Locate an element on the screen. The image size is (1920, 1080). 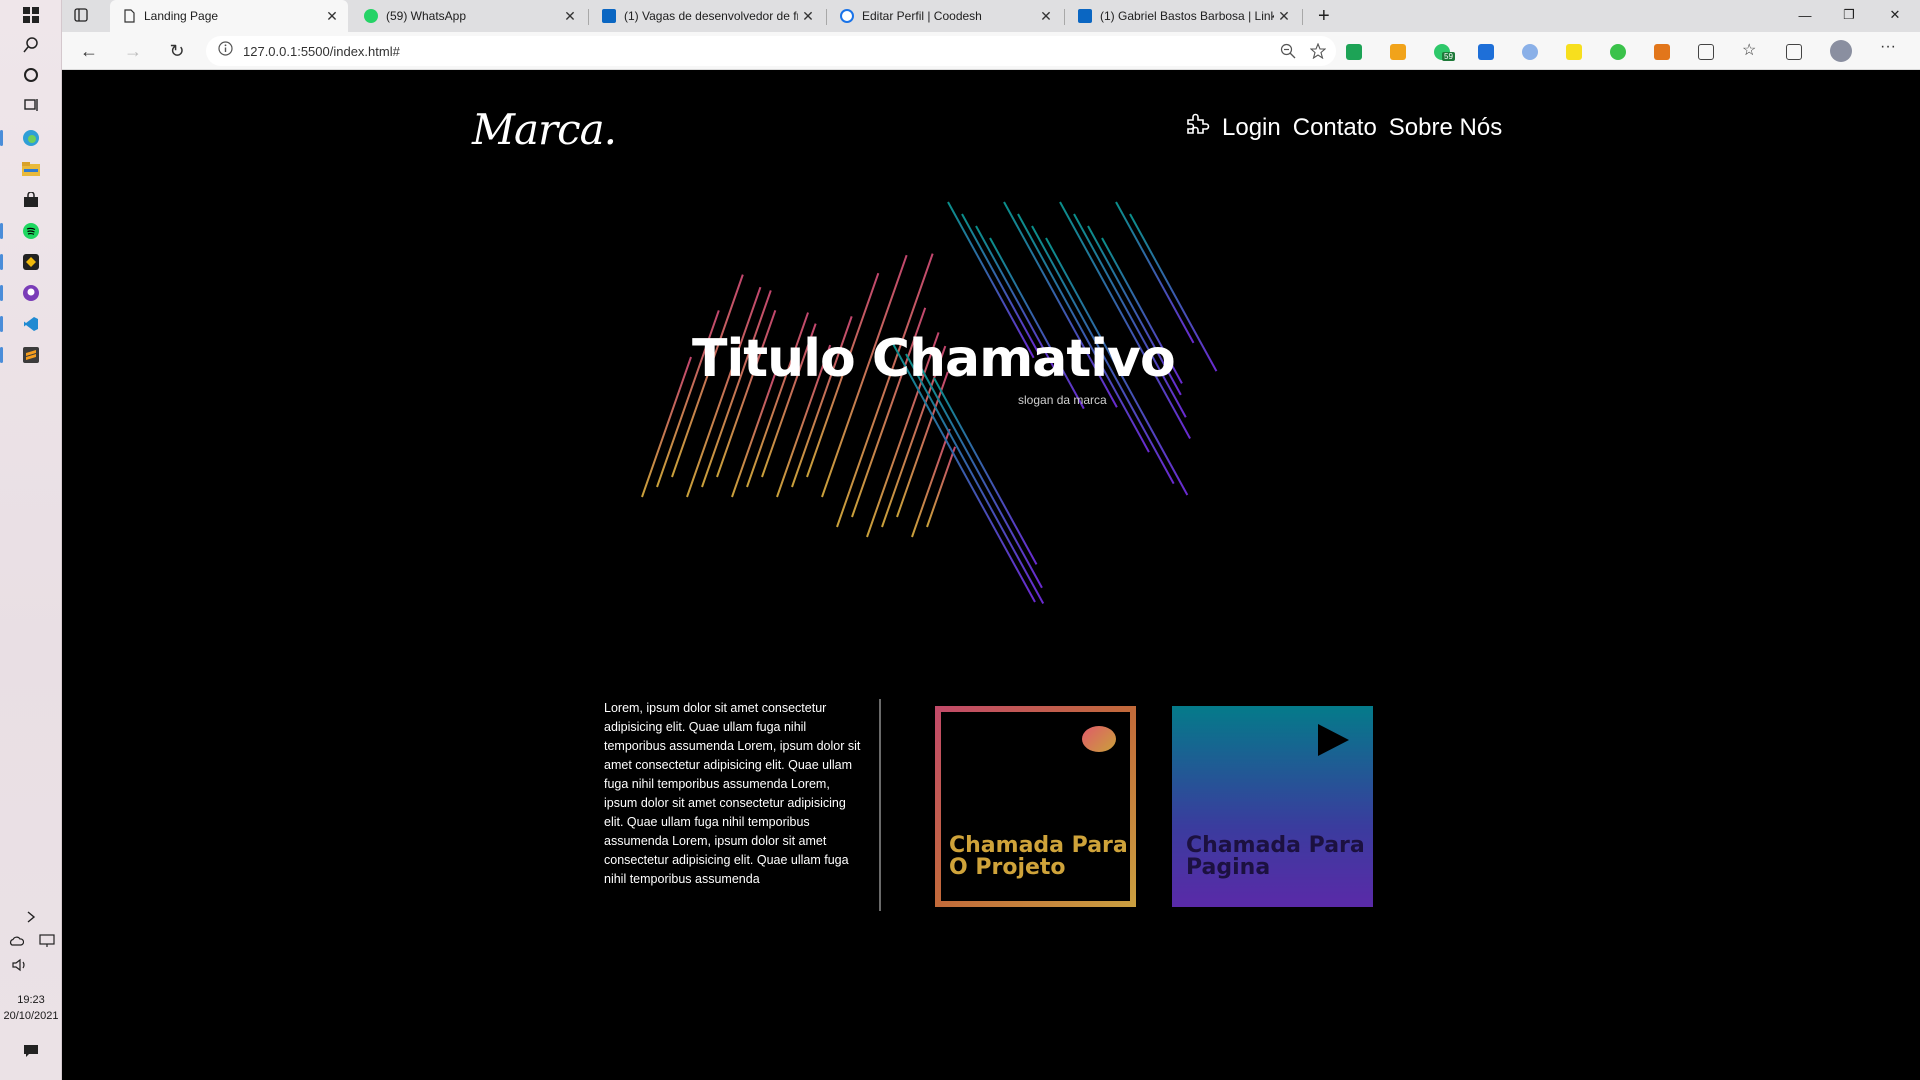
volume-tray is located at coordinates (20, 965).